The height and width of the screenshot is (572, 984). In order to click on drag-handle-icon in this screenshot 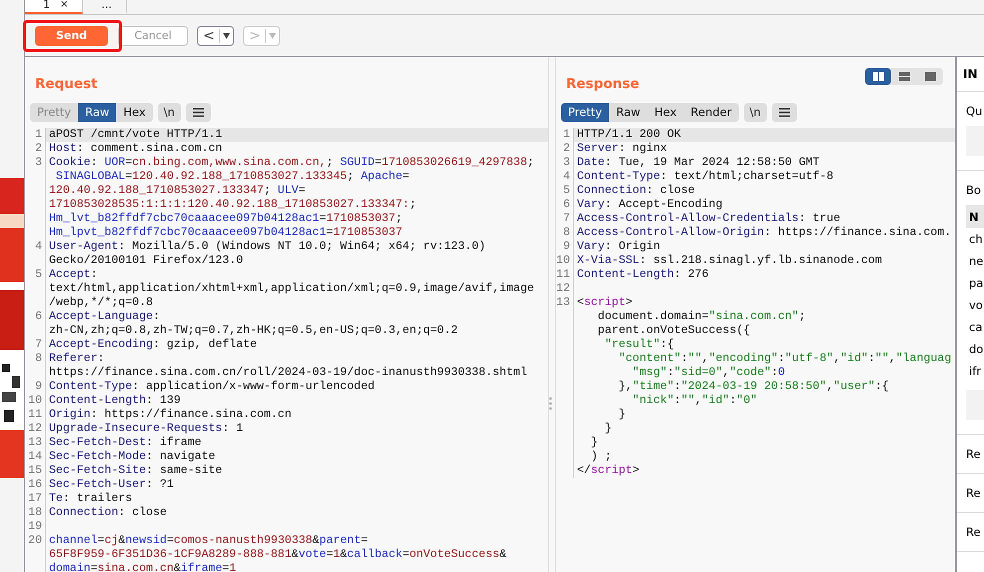, I will do `click(550, 403)`.